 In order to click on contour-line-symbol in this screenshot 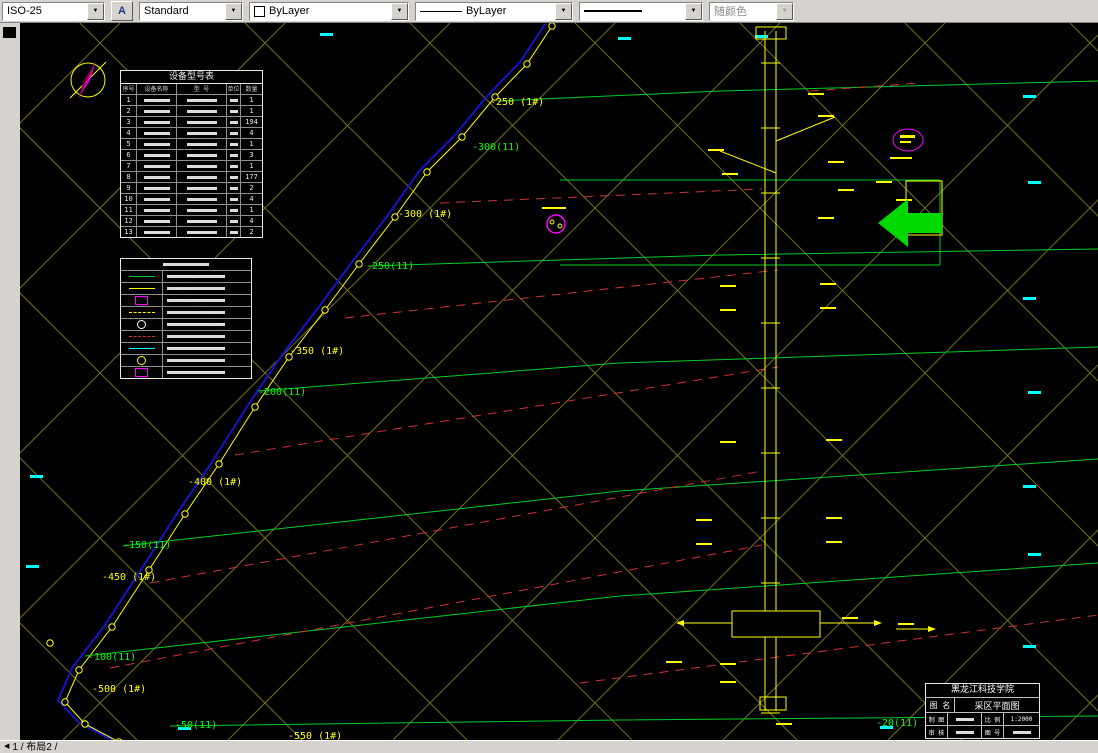, I will do `click(141, 276)`.